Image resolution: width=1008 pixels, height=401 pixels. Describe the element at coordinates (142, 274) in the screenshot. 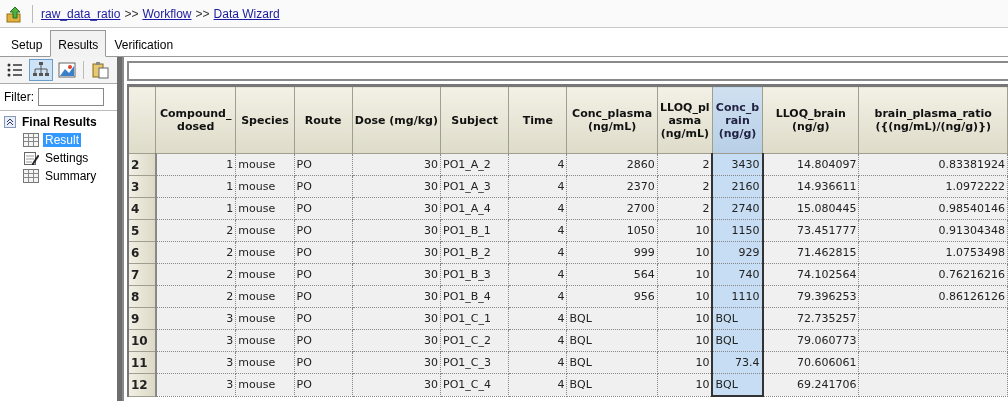

I see `row-header: 7` at that location.